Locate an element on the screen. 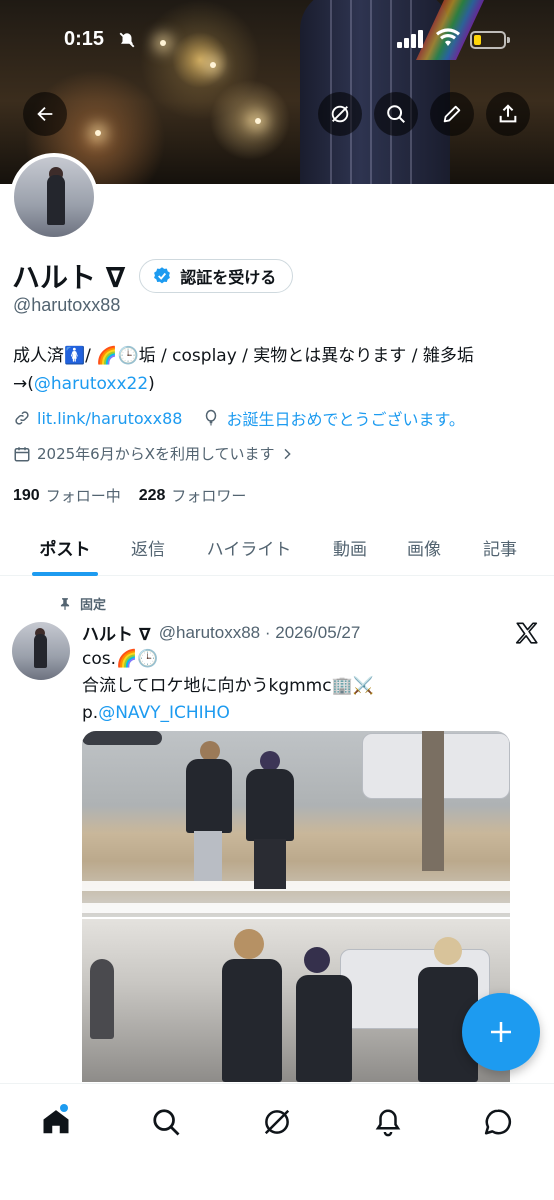 The image size is (554, 1200). status-bar: 0:15 is located at coordinates (277, 42).